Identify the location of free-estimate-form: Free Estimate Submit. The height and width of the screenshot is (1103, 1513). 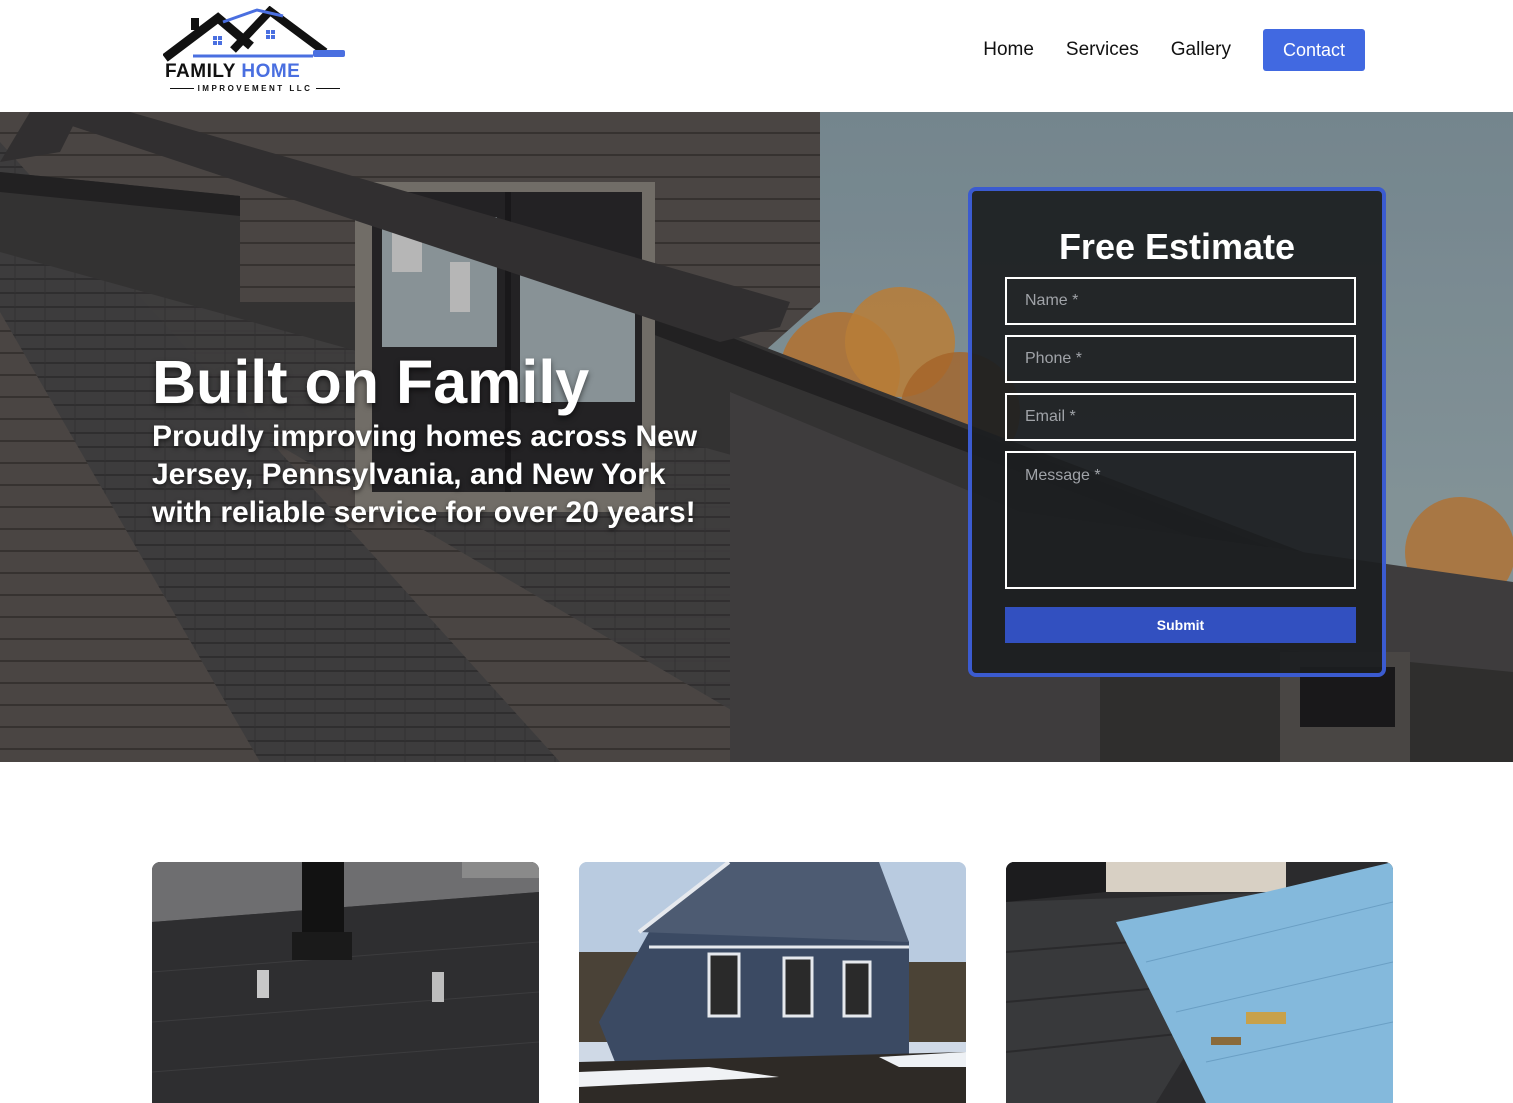
(1177, 432).